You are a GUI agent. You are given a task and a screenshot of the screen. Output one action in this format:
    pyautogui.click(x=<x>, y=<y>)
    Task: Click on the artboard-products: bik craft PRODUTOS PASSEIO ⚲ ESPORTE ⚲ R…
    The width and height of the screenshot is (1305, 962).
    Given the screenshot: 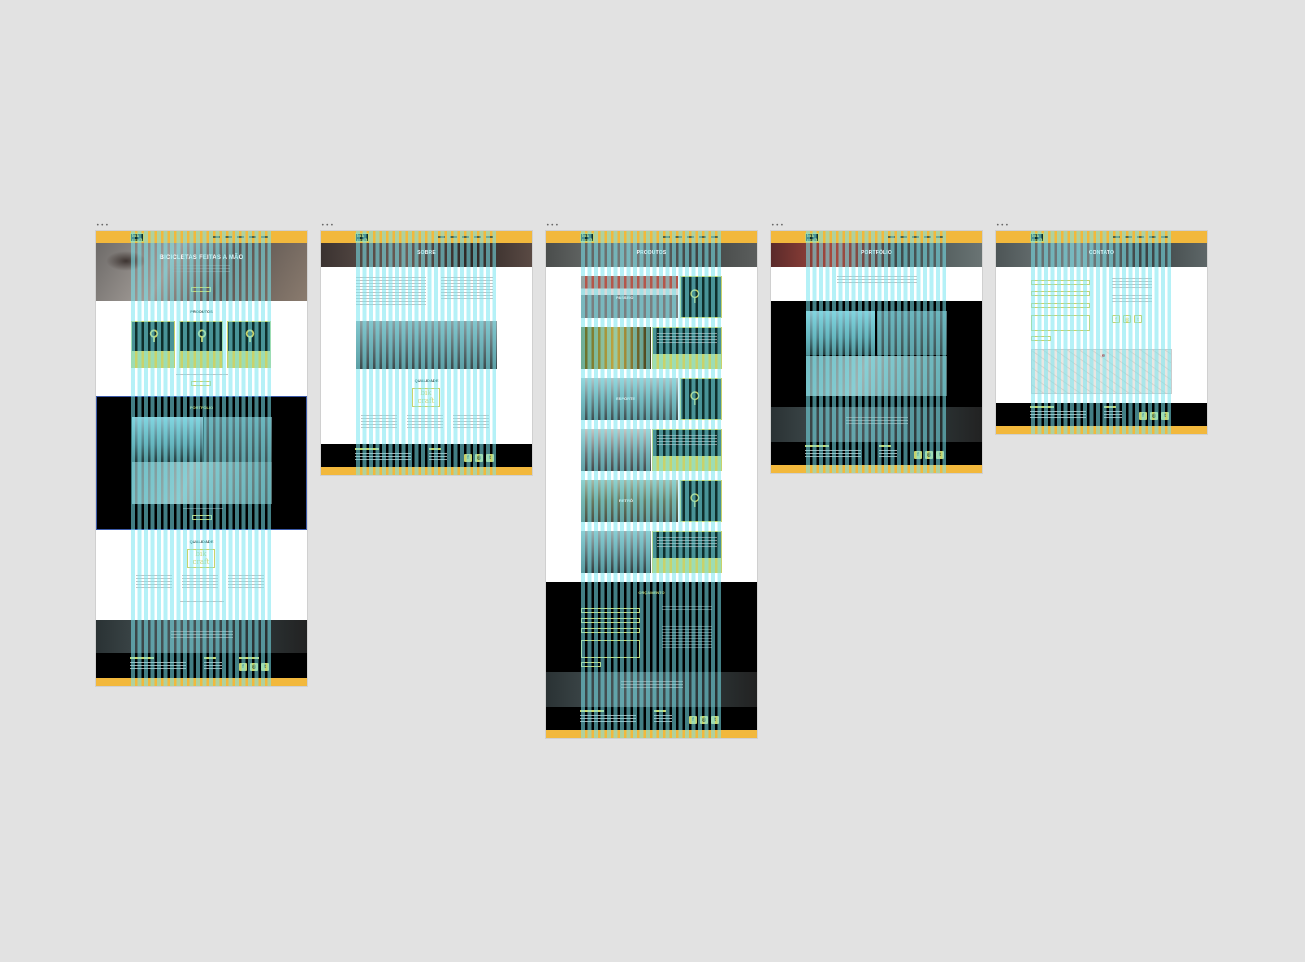 What is the action you would take?
    pyautogui.click(x=651, y=484)
    